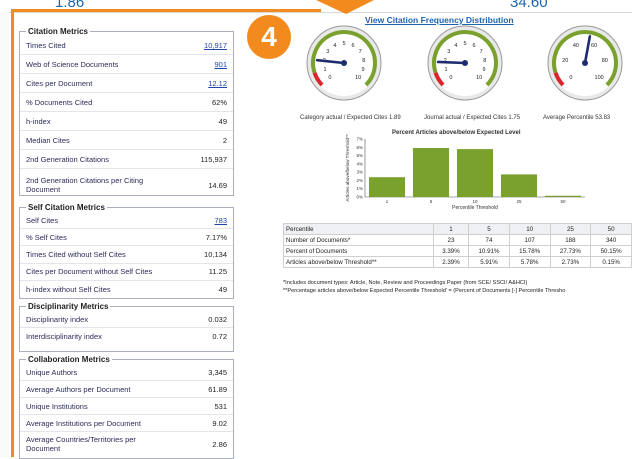 The image size is (632, 459). I want to click on percentile-gauge-caption: Average Percentile 53.83, so click(577, 118).